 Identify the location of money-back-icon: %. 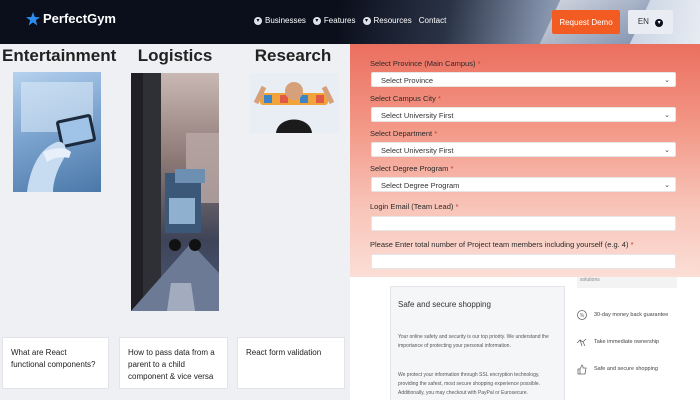
(582, 315).